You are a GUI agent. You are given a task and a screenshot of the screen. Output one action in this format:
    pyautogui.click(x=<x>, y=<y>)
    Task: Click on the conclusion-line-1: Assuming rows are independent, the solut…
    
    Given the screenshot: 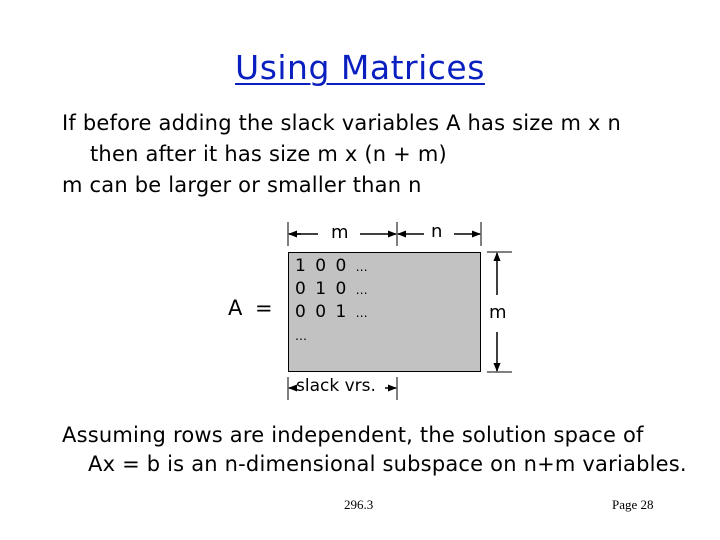 What is the action you would take?
    pyautogui.click(x=353, y=435)
    